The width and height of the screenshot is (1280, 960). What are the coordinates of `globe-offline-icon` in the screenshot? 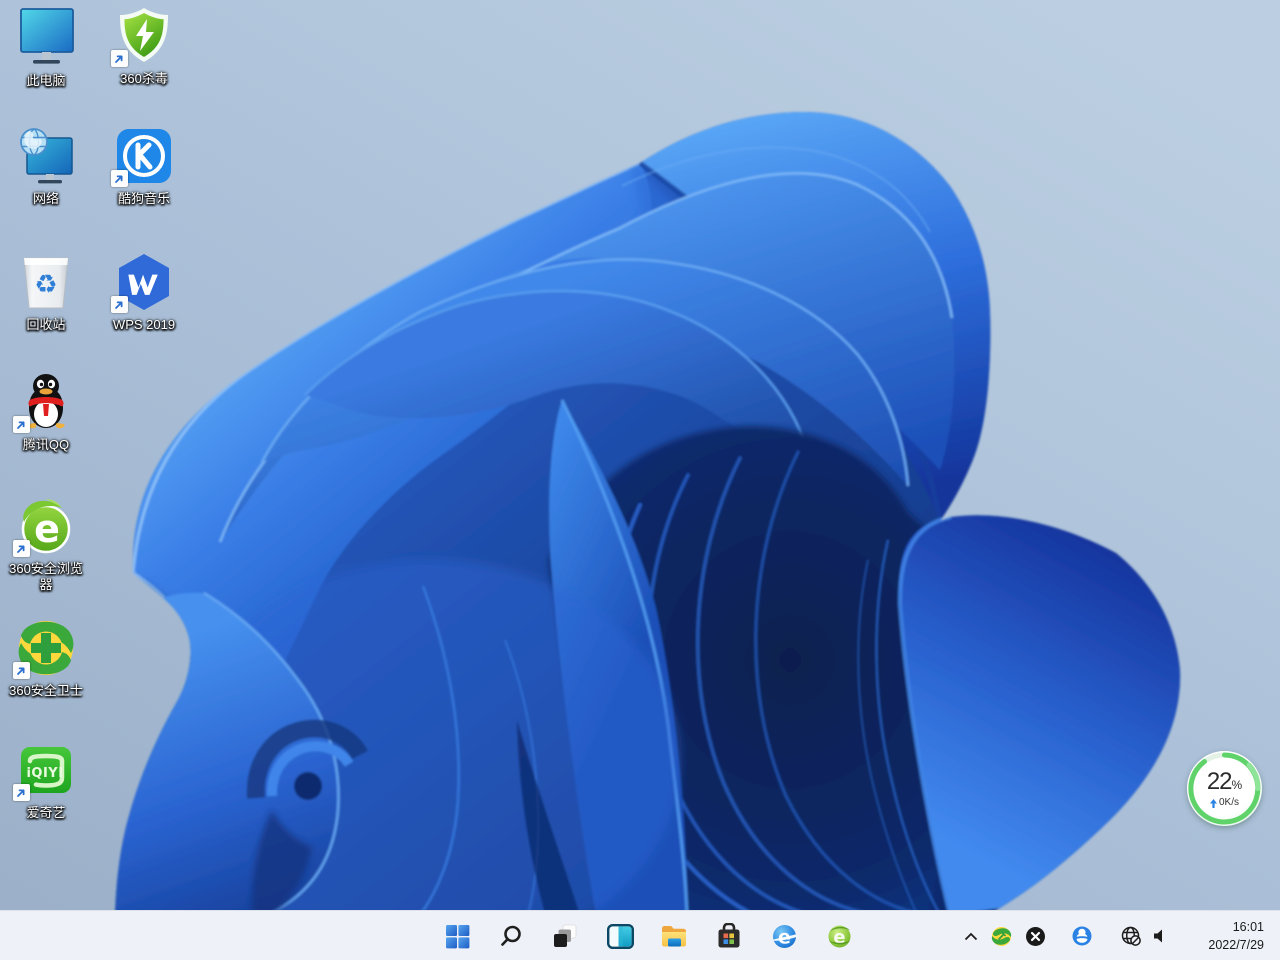 It's located at (1131, 936).